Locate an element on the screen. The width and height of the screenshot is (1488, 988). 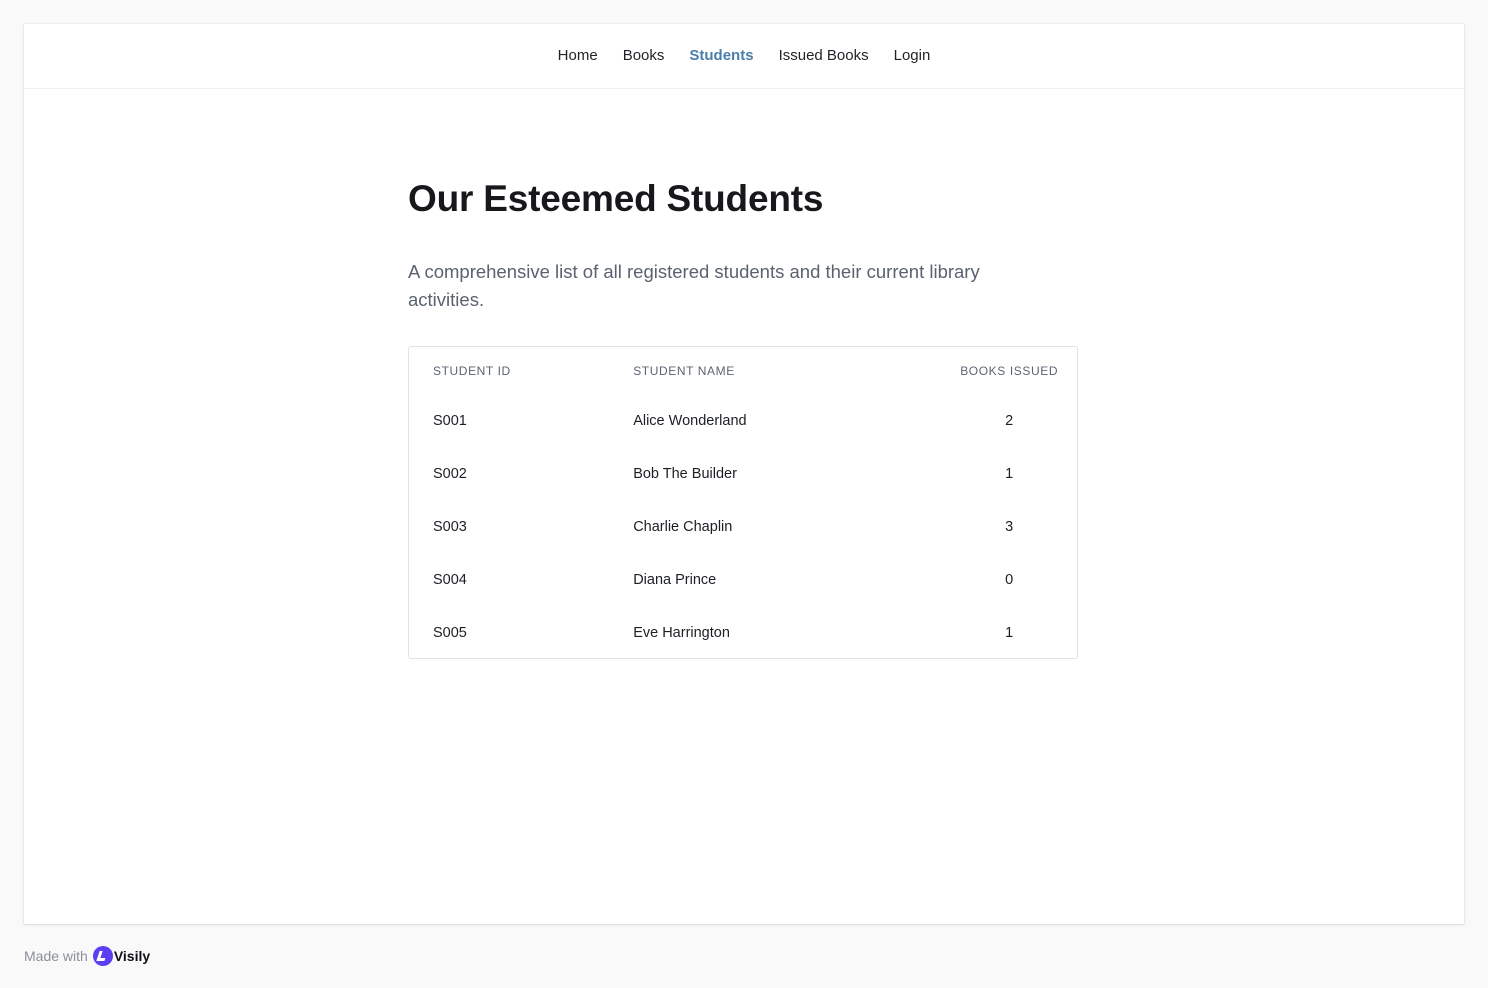
visily-logo: Visily is located at coordinates (121, 956).